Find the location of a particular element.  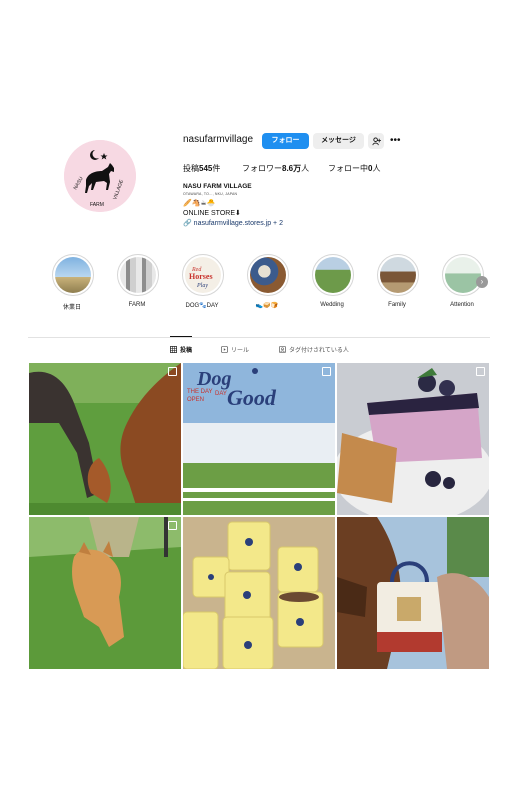

svg-text: Good is located at coordinates (252, 397).